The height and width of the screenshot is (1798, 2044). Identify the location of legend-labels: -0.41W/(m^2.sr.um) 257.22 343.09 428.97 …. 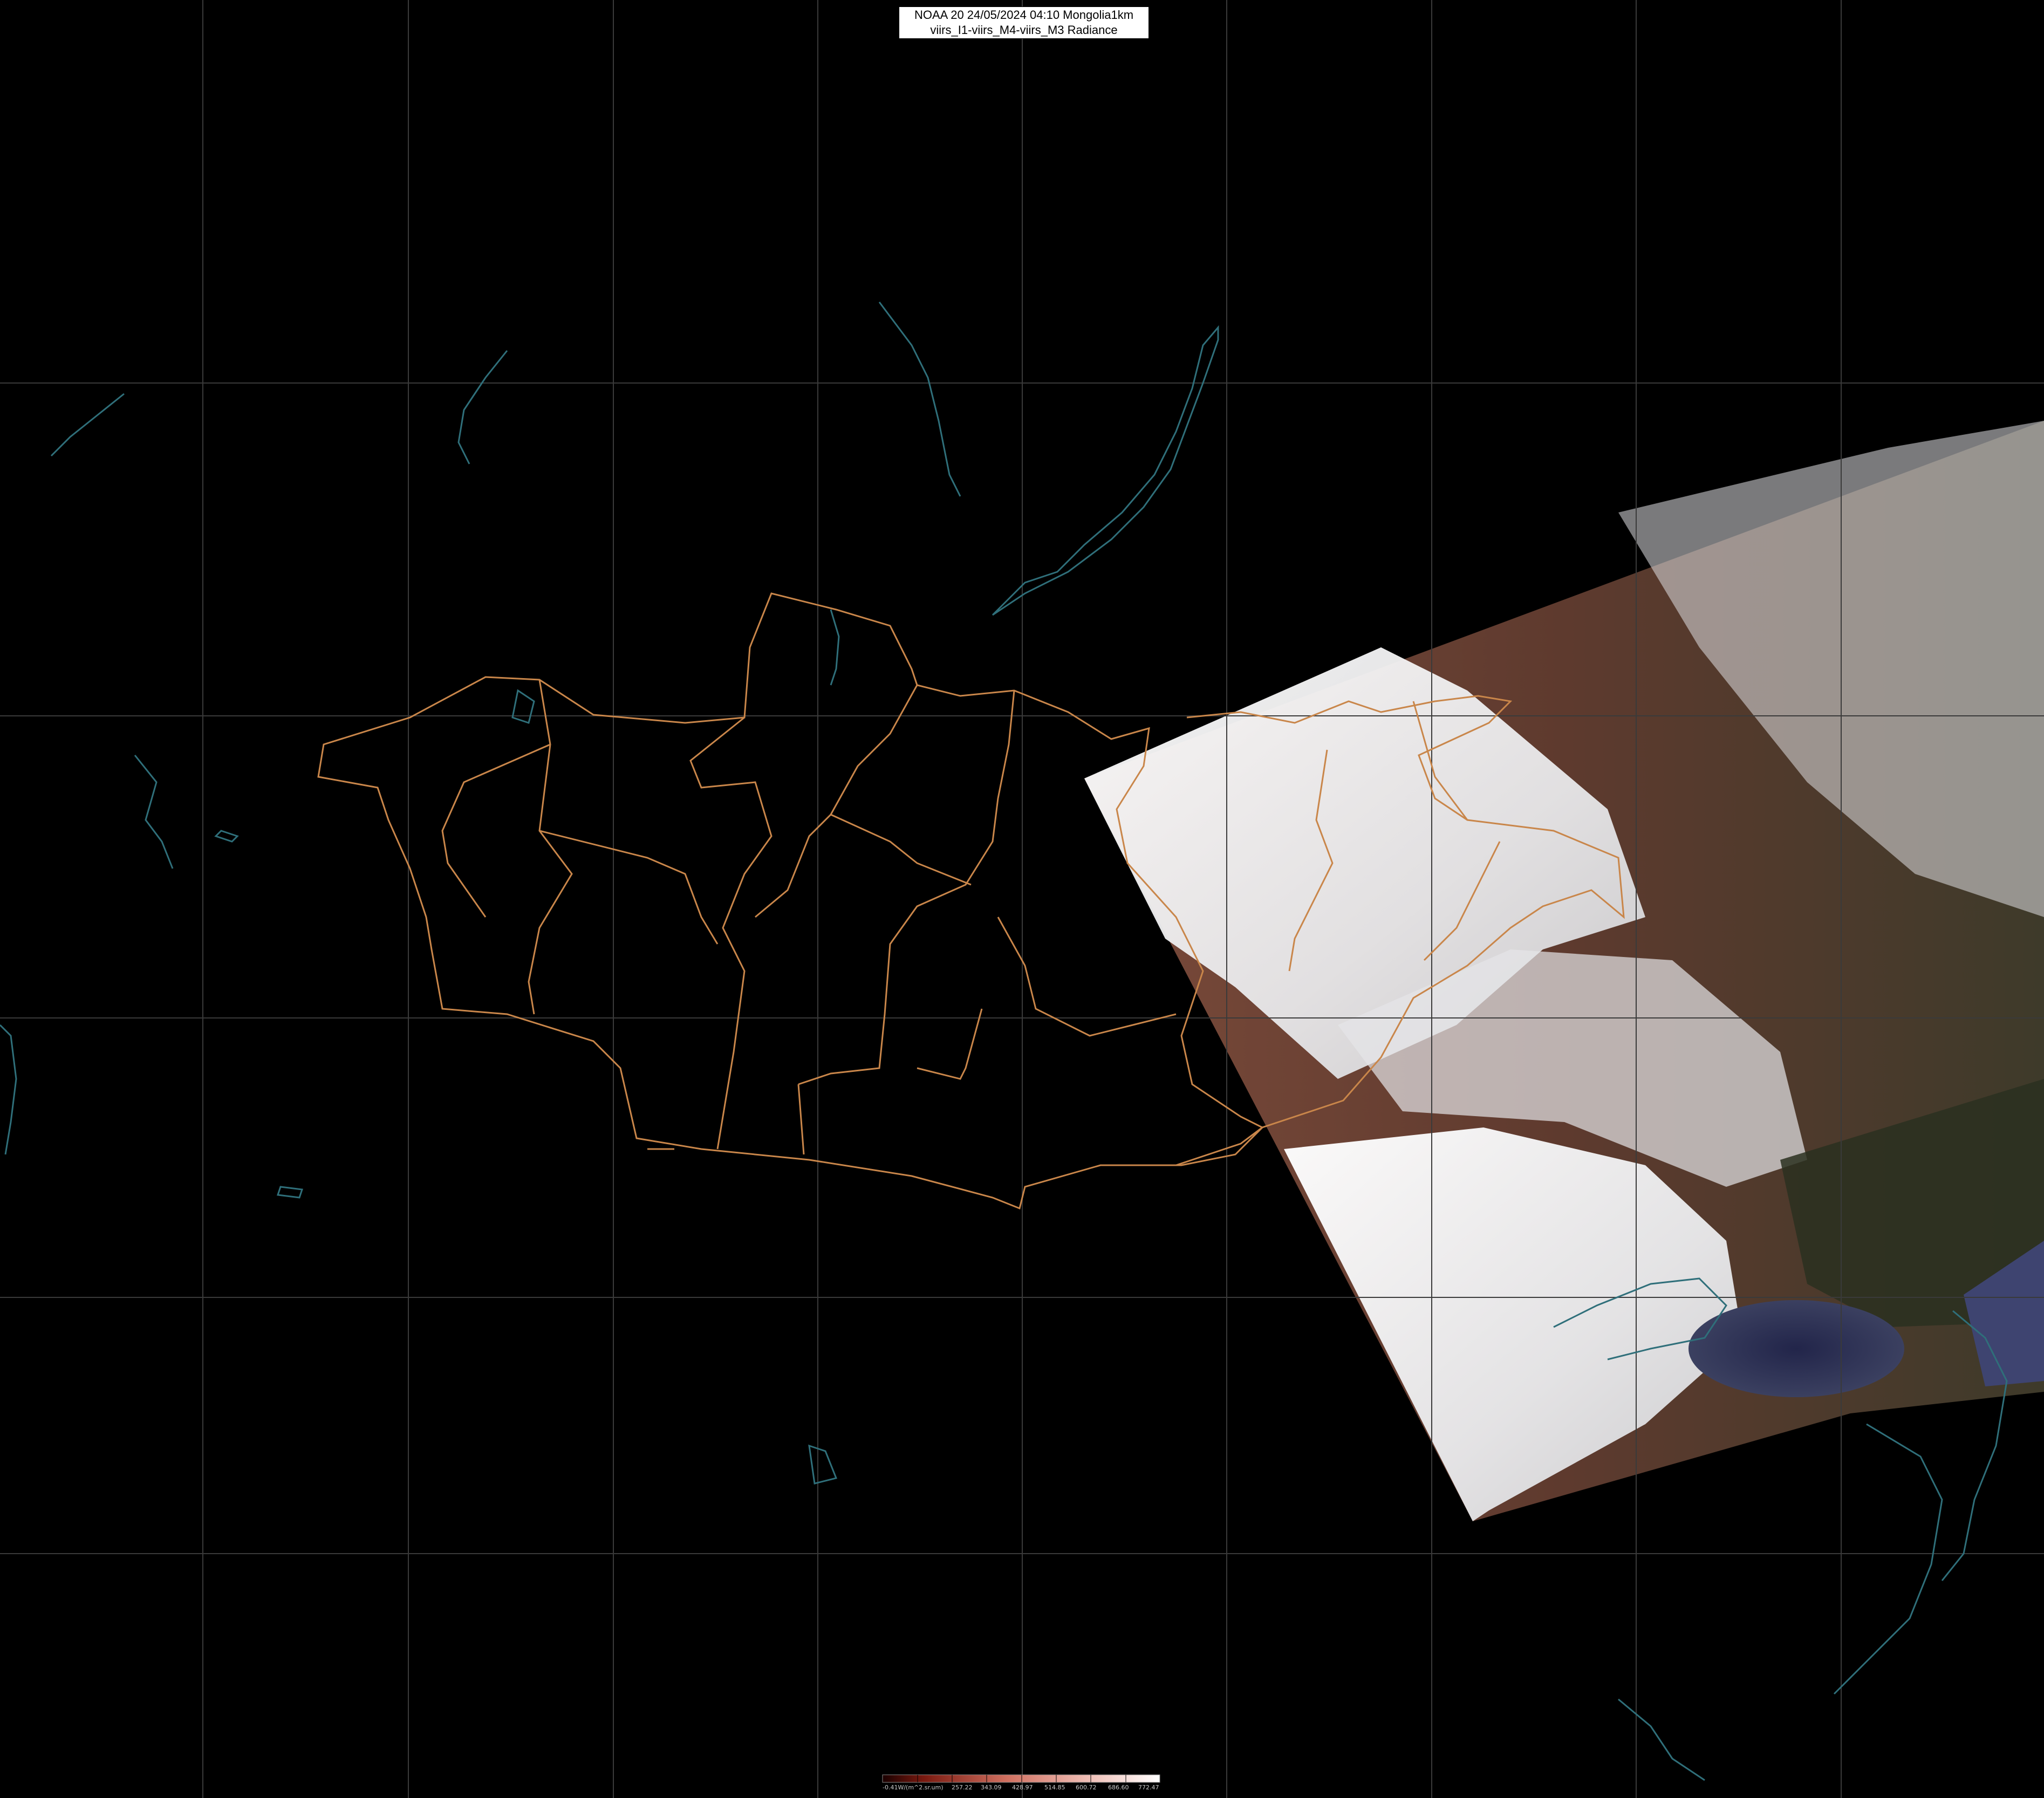
(1021, 1788).